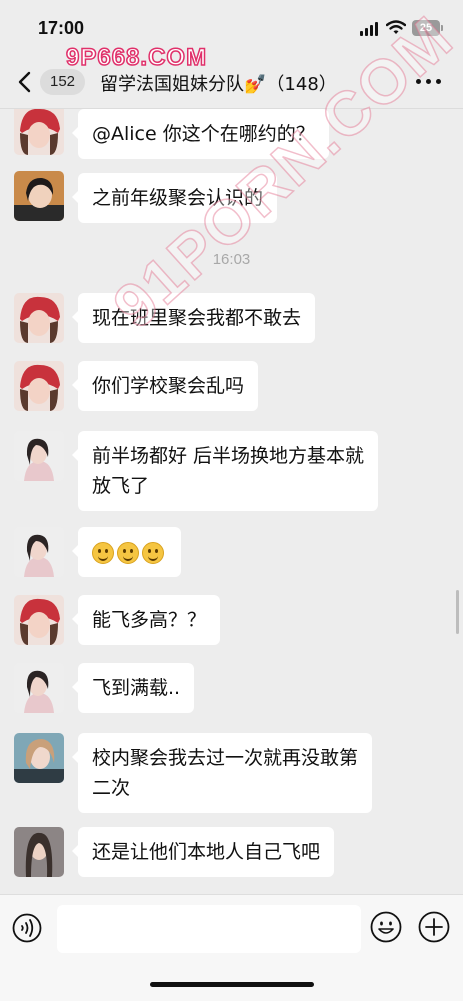  What do you see at coordinates (434, 927) in the screenshot?
I see `plus-icon` at bounding box center [434, 927].